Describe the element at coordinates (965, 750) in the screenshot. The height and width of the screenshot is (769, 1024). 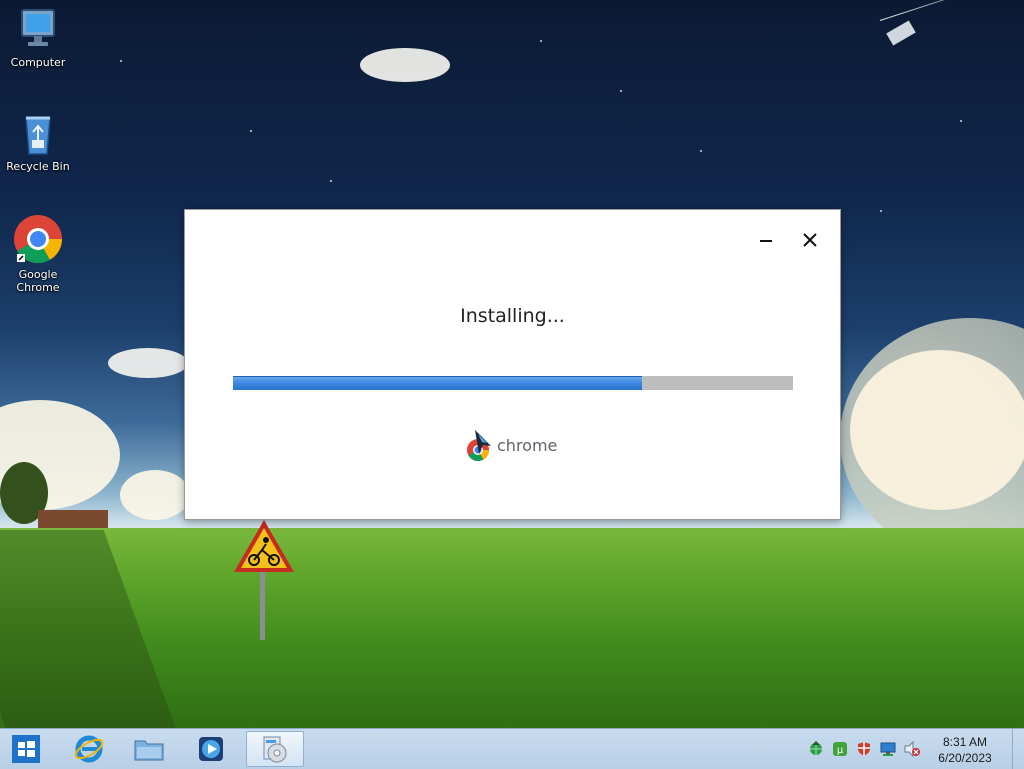
I see `taskbar-clock: 8:31 AM 6/20/2023` at that location.